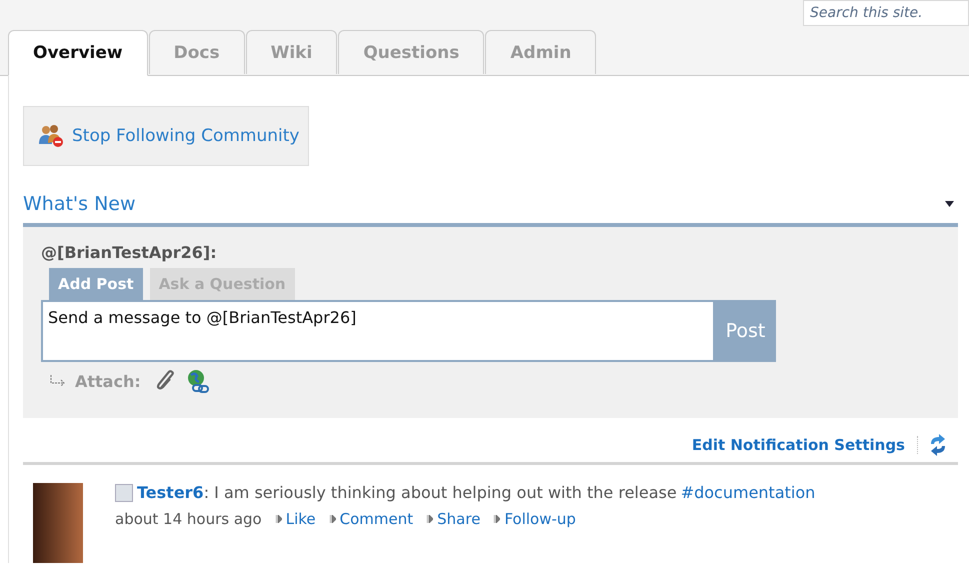 The image size is (969, 577). I want to click on section-title: What's New, so click(79, 204).